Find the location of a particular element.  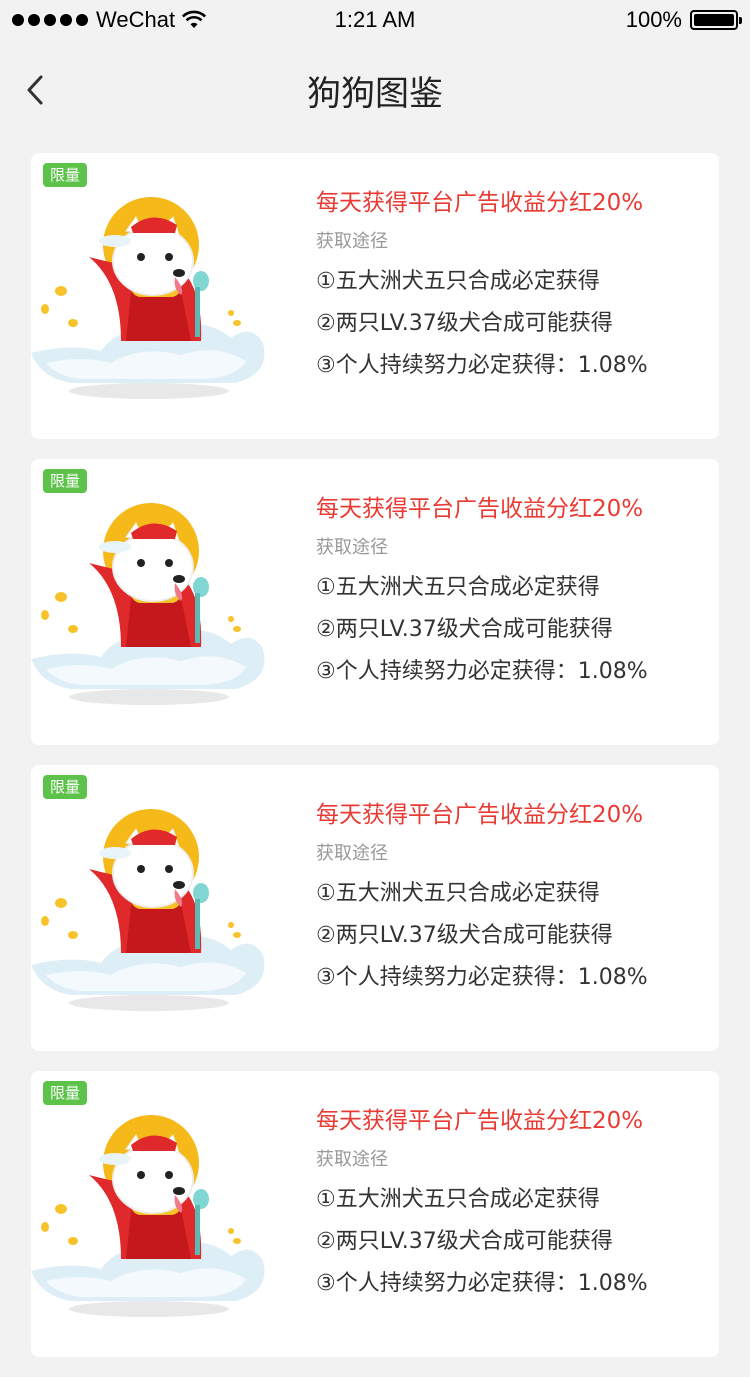

page-title: 狗狗图鉴 is located at coordinates (375, 94).